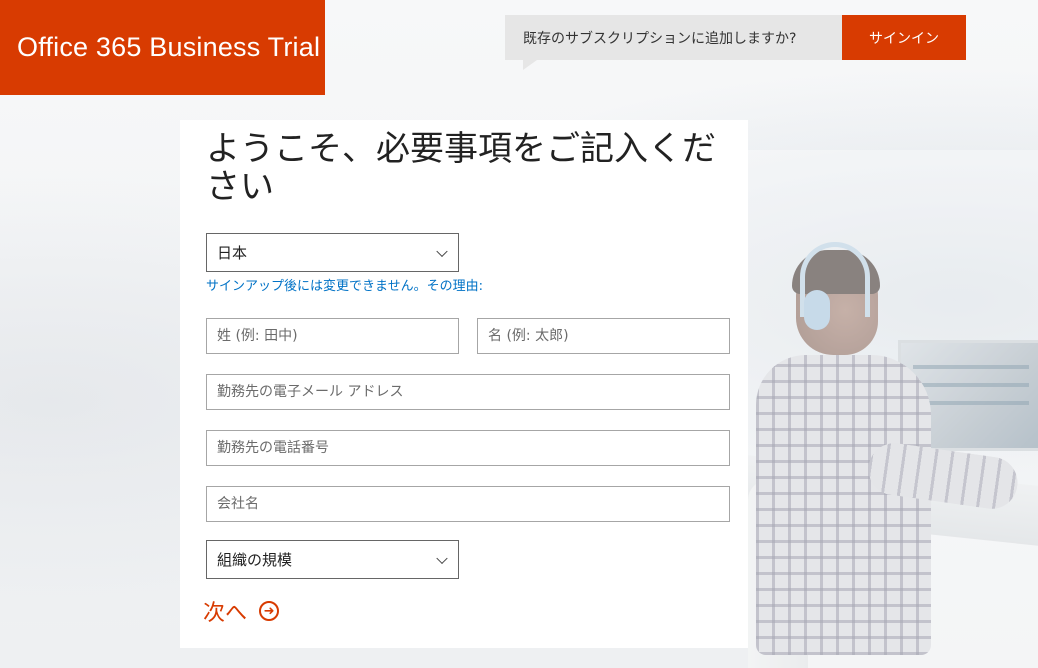 This screenshot has width=1038, height=668. What do you see at coordinates (603, 336) in the screenshot?
I see `first-name-input` at bounding box center [603, 336].